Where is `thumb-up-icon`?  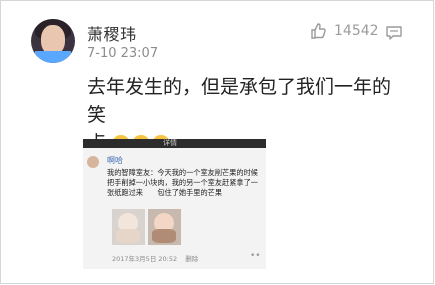 thumb-up-icon is located at coordinates (318, 31).